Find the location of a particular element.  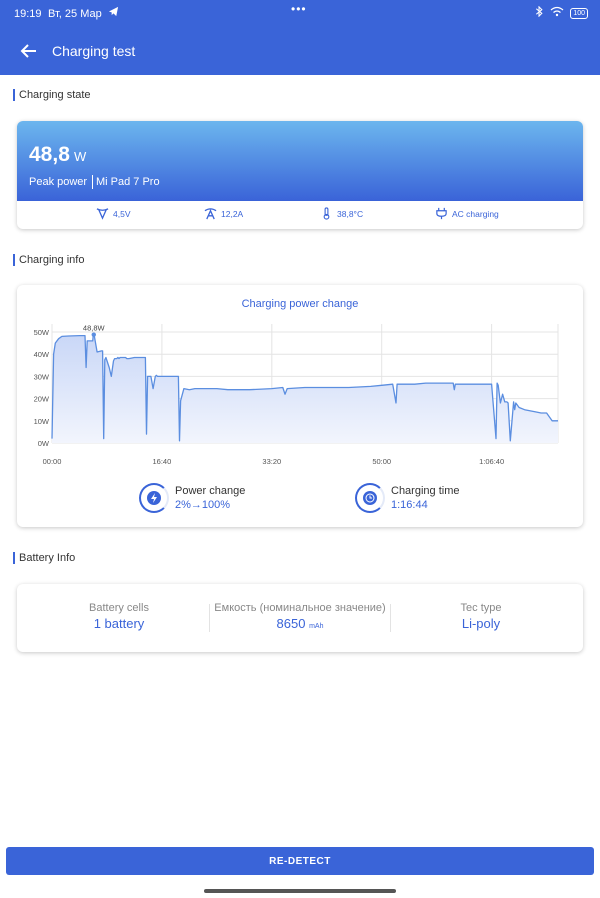

plug-icon is located at coordinates (441, 213).